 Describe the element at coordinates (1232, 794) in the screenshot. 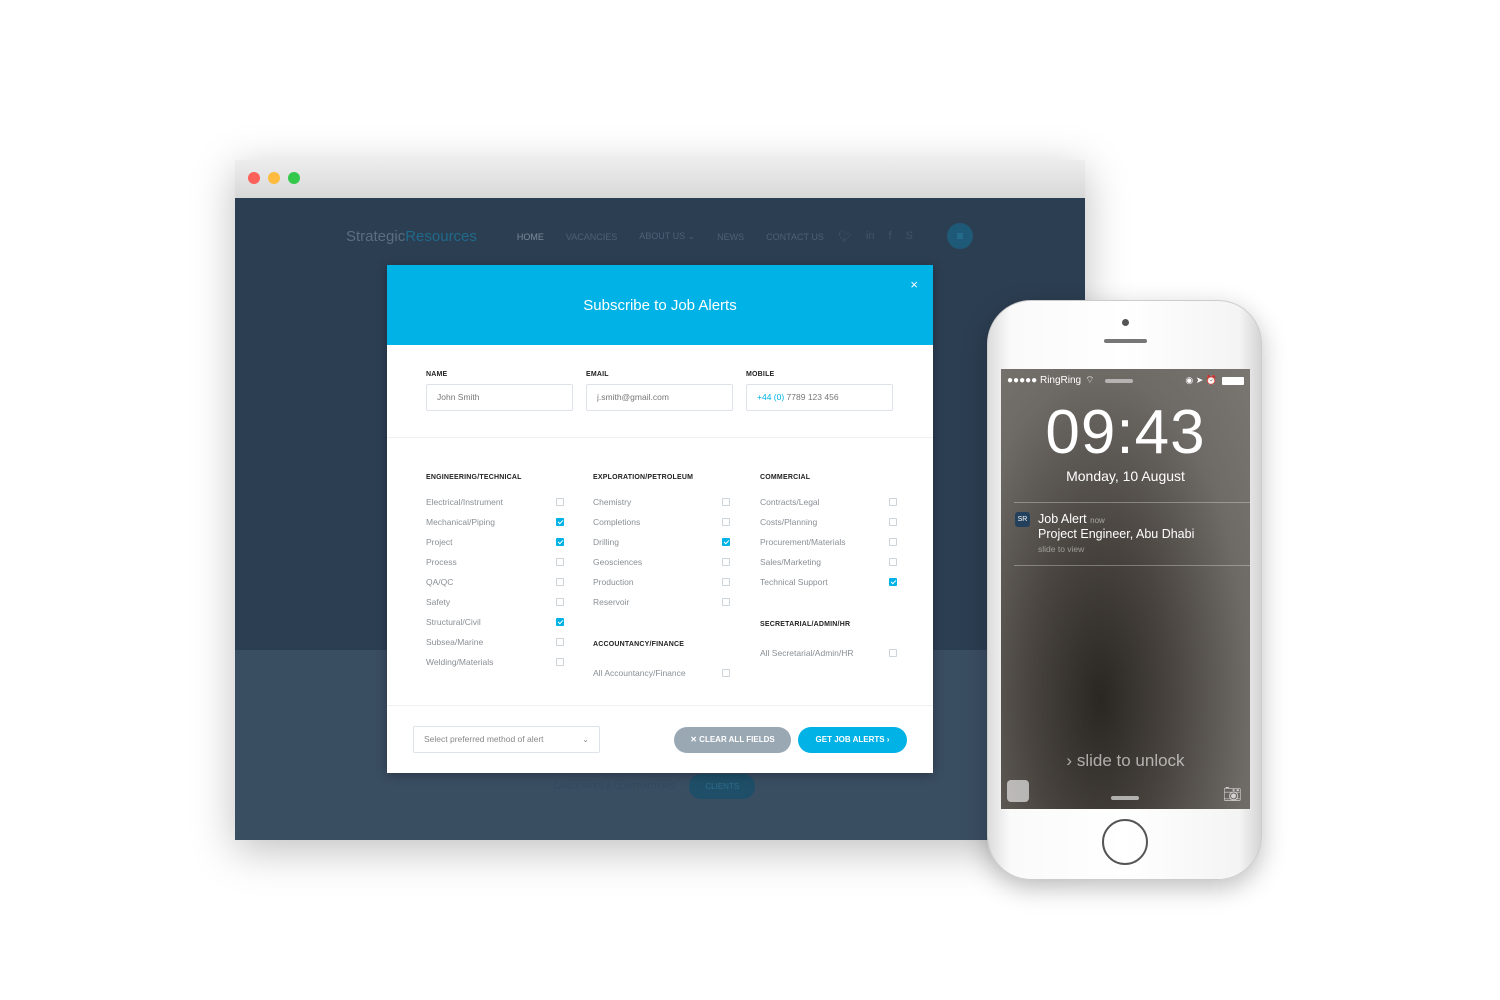

I see `camera-icon: 📷︎` at that location.